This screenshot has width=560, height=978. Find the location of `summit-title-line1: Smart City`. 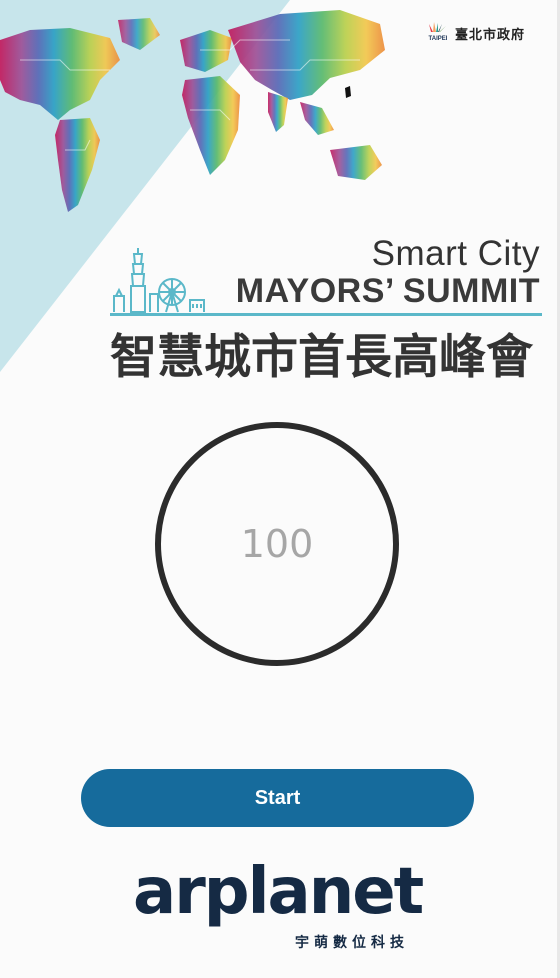

summit-title-line1: Smart City is located at coordinates (455, 253).